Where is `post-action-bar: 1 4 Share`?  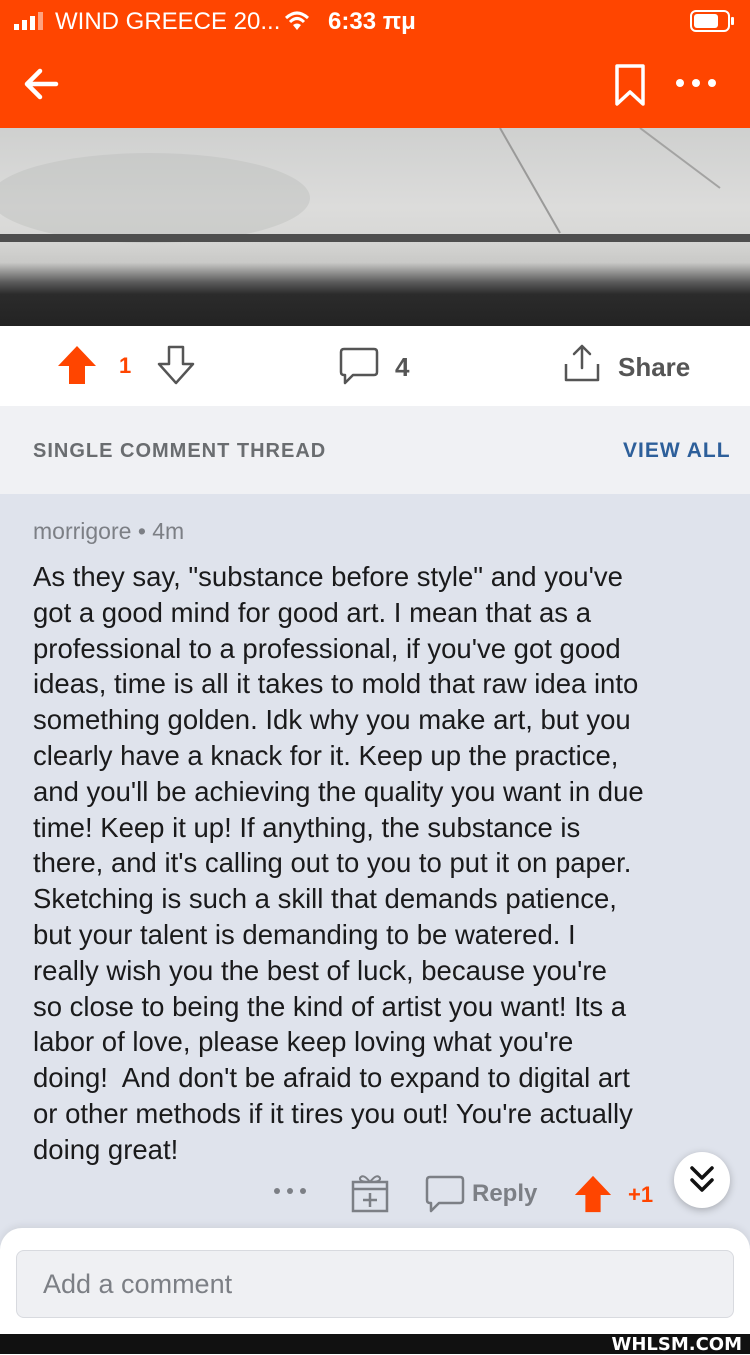 post-action-bar: 1 4 Share is located at coordinates (375, 366).